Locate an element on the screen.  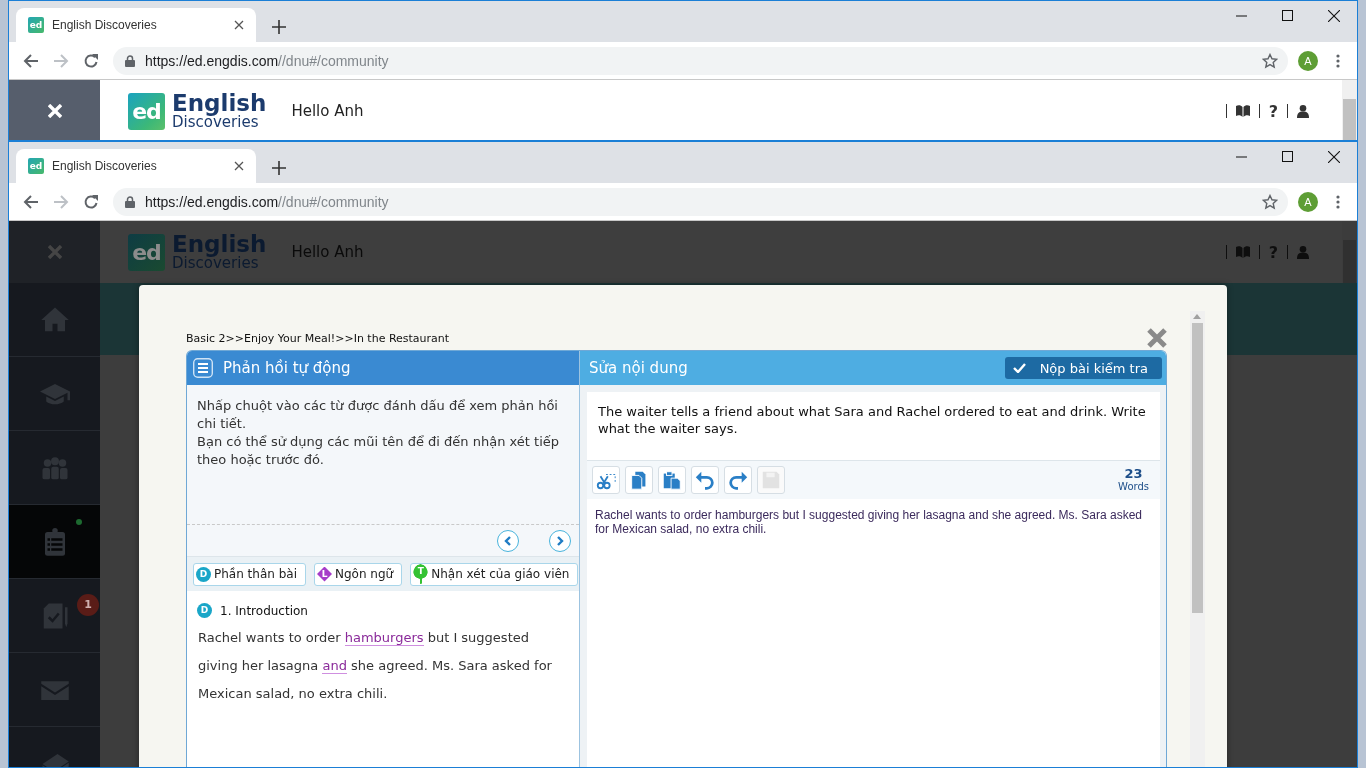
instruction-text: Nhấp chuột vào các từ được đánh dấu để xem phản hồi chi tiết. is located at coordinates (378, 415).